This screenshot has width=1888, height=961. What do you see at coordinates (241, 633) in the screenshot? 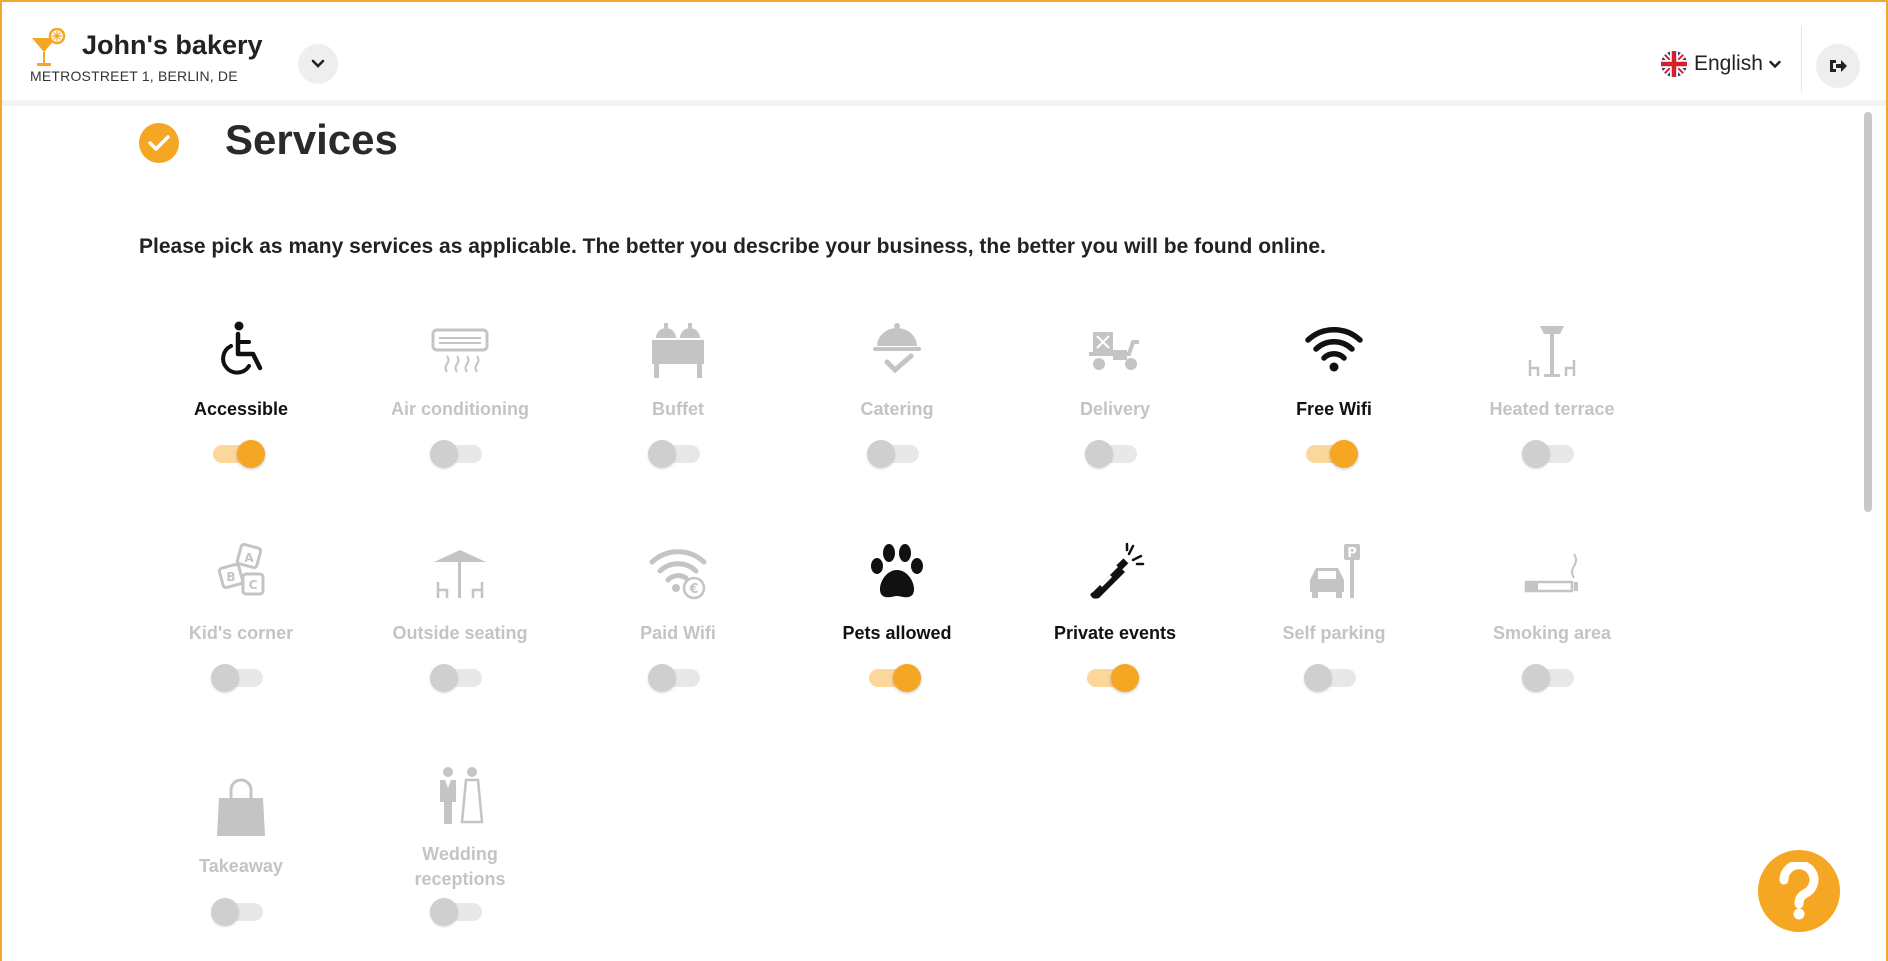
I see `service-label: Kid's corner` at bounding box center [241, 633].